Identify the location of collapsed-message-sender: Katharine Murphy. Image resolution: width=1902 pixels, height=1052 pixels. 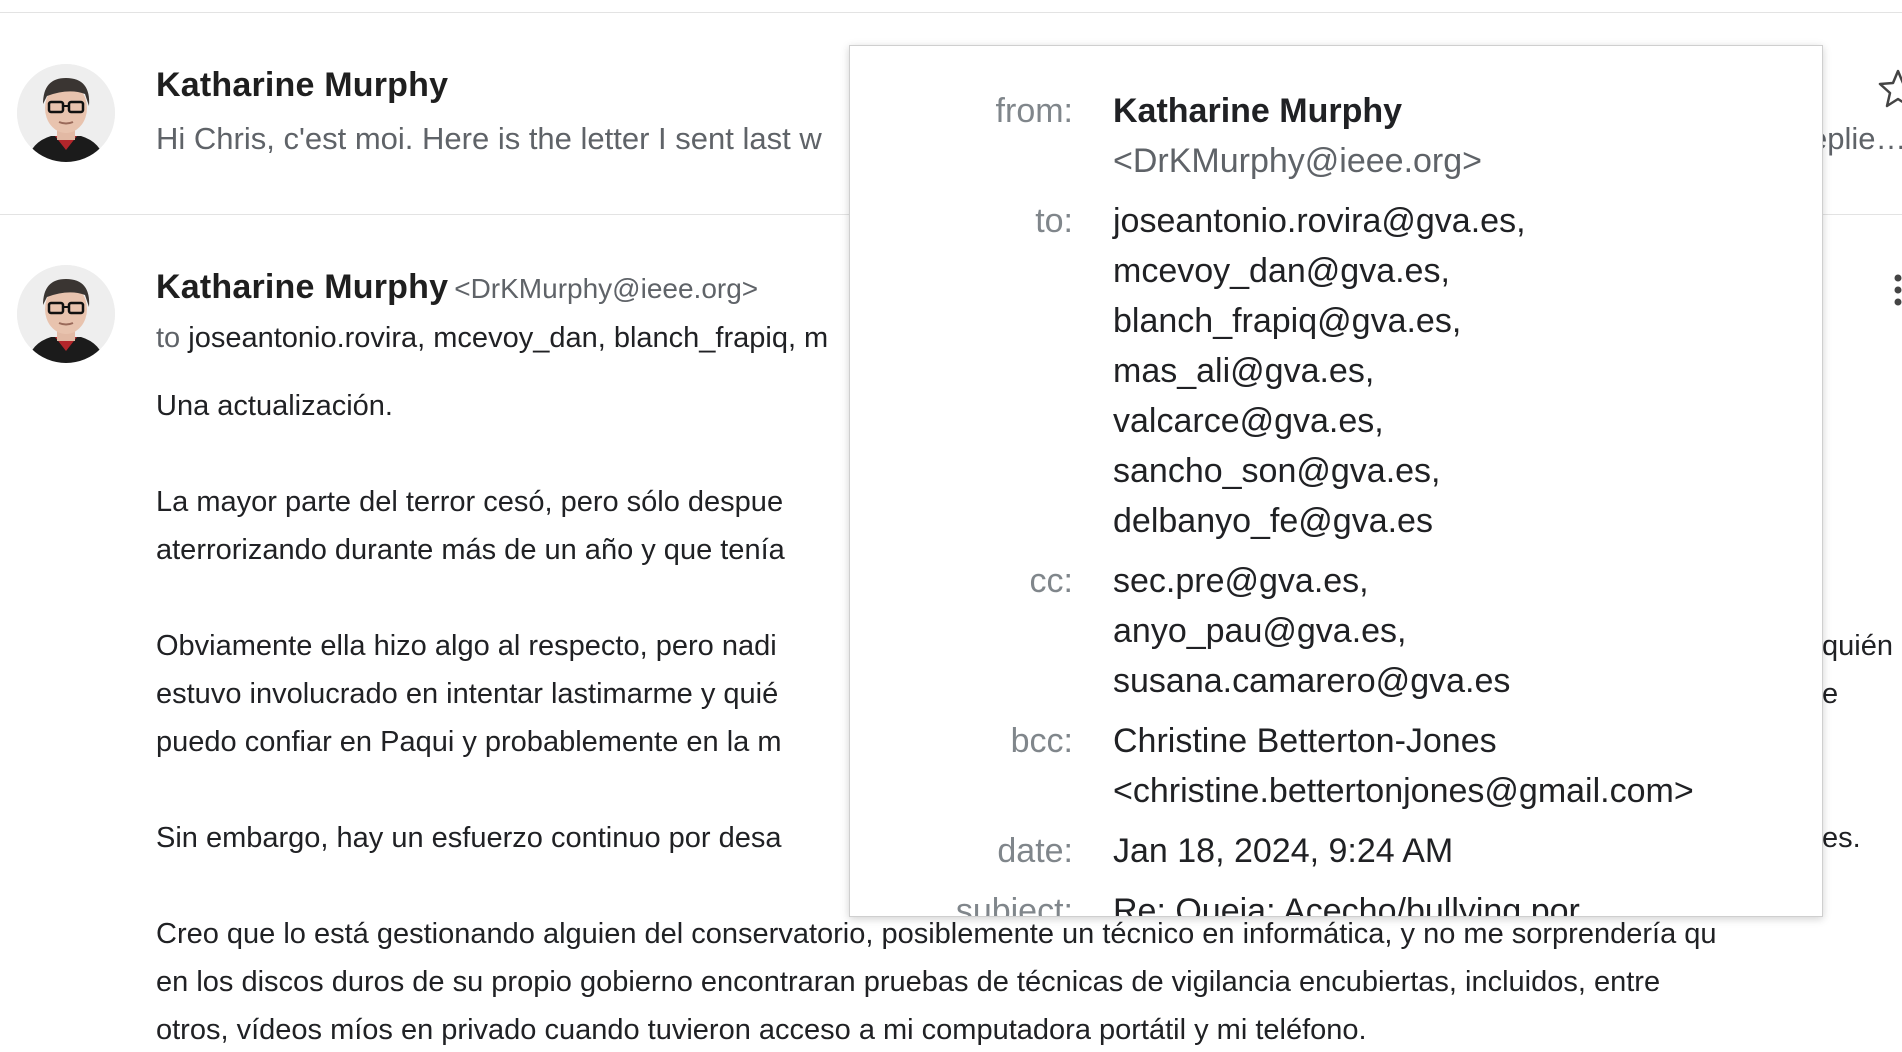
(302, 85).